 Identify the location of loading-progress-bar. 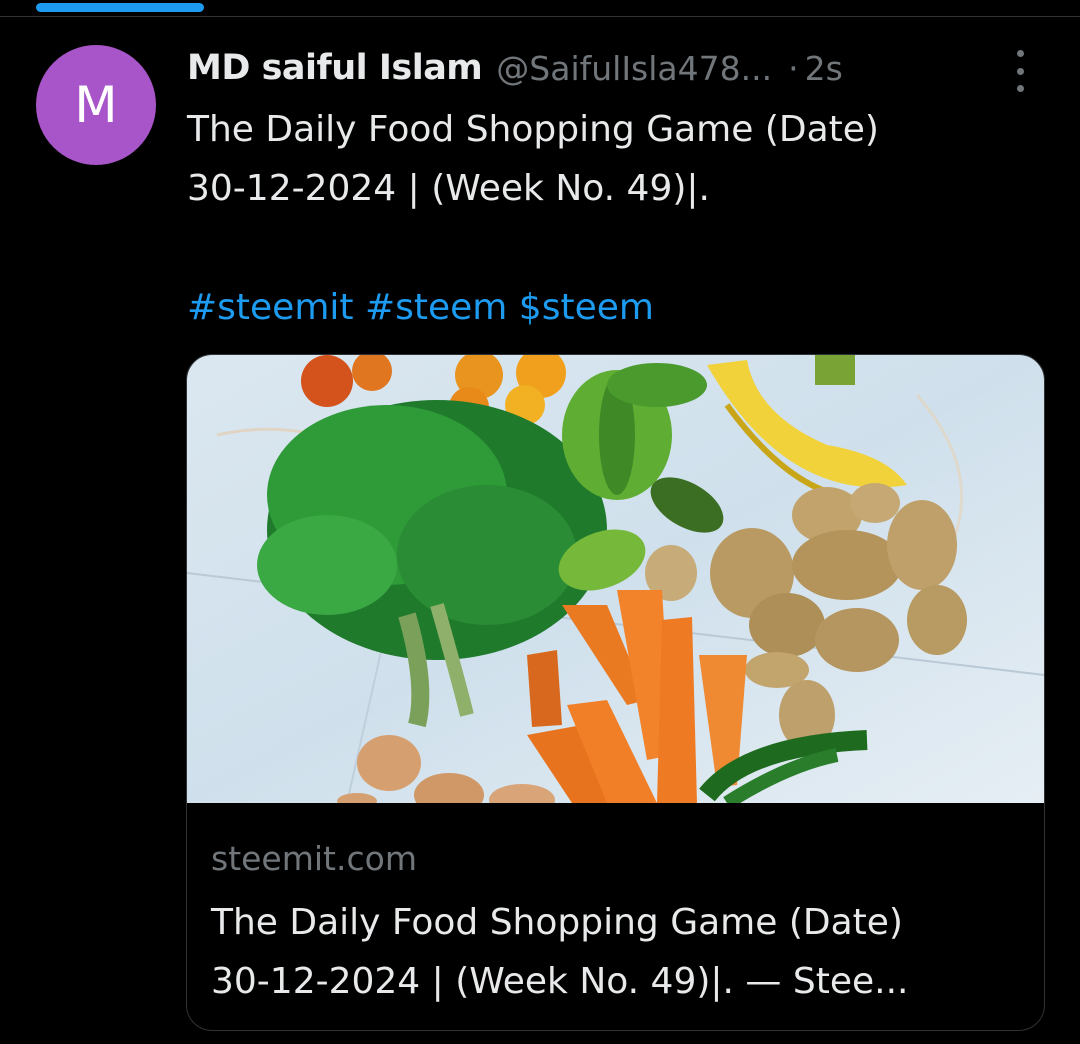
(120, 7).